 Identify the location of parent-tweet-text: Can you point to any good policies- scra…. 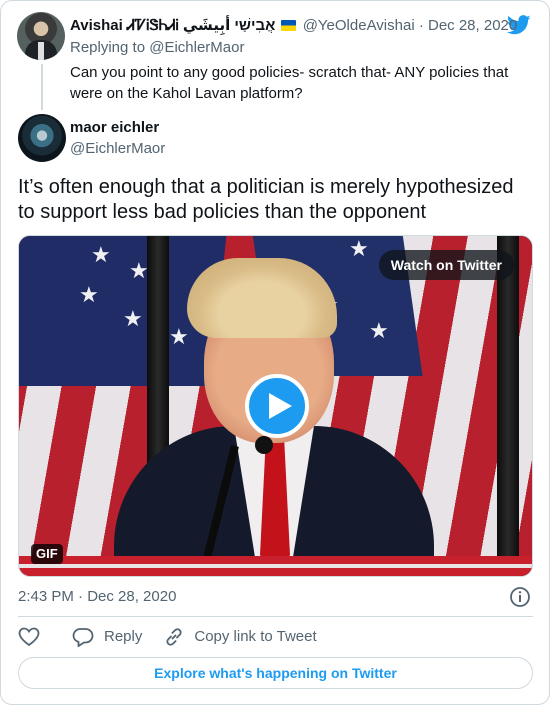
(289, 83).